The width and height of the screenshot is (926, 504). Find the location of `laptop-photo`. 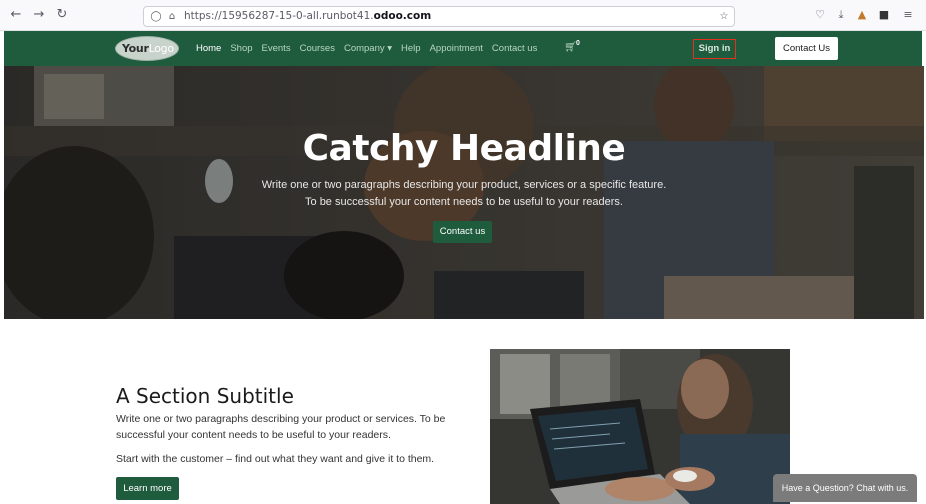

laptop-photo is located at coordinates (640, 426).